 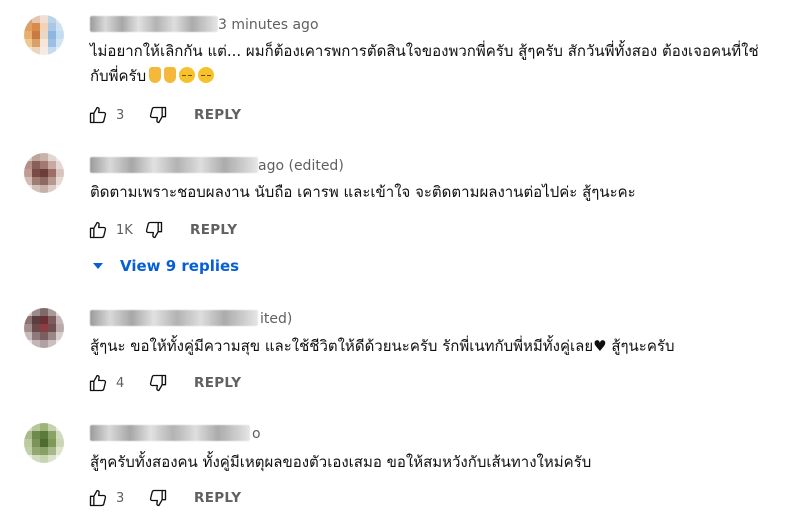 What do you see at coordinates (187, 75) in the screenshot?
I see `pensive-face-emoji` at bounding box center [187, 75].